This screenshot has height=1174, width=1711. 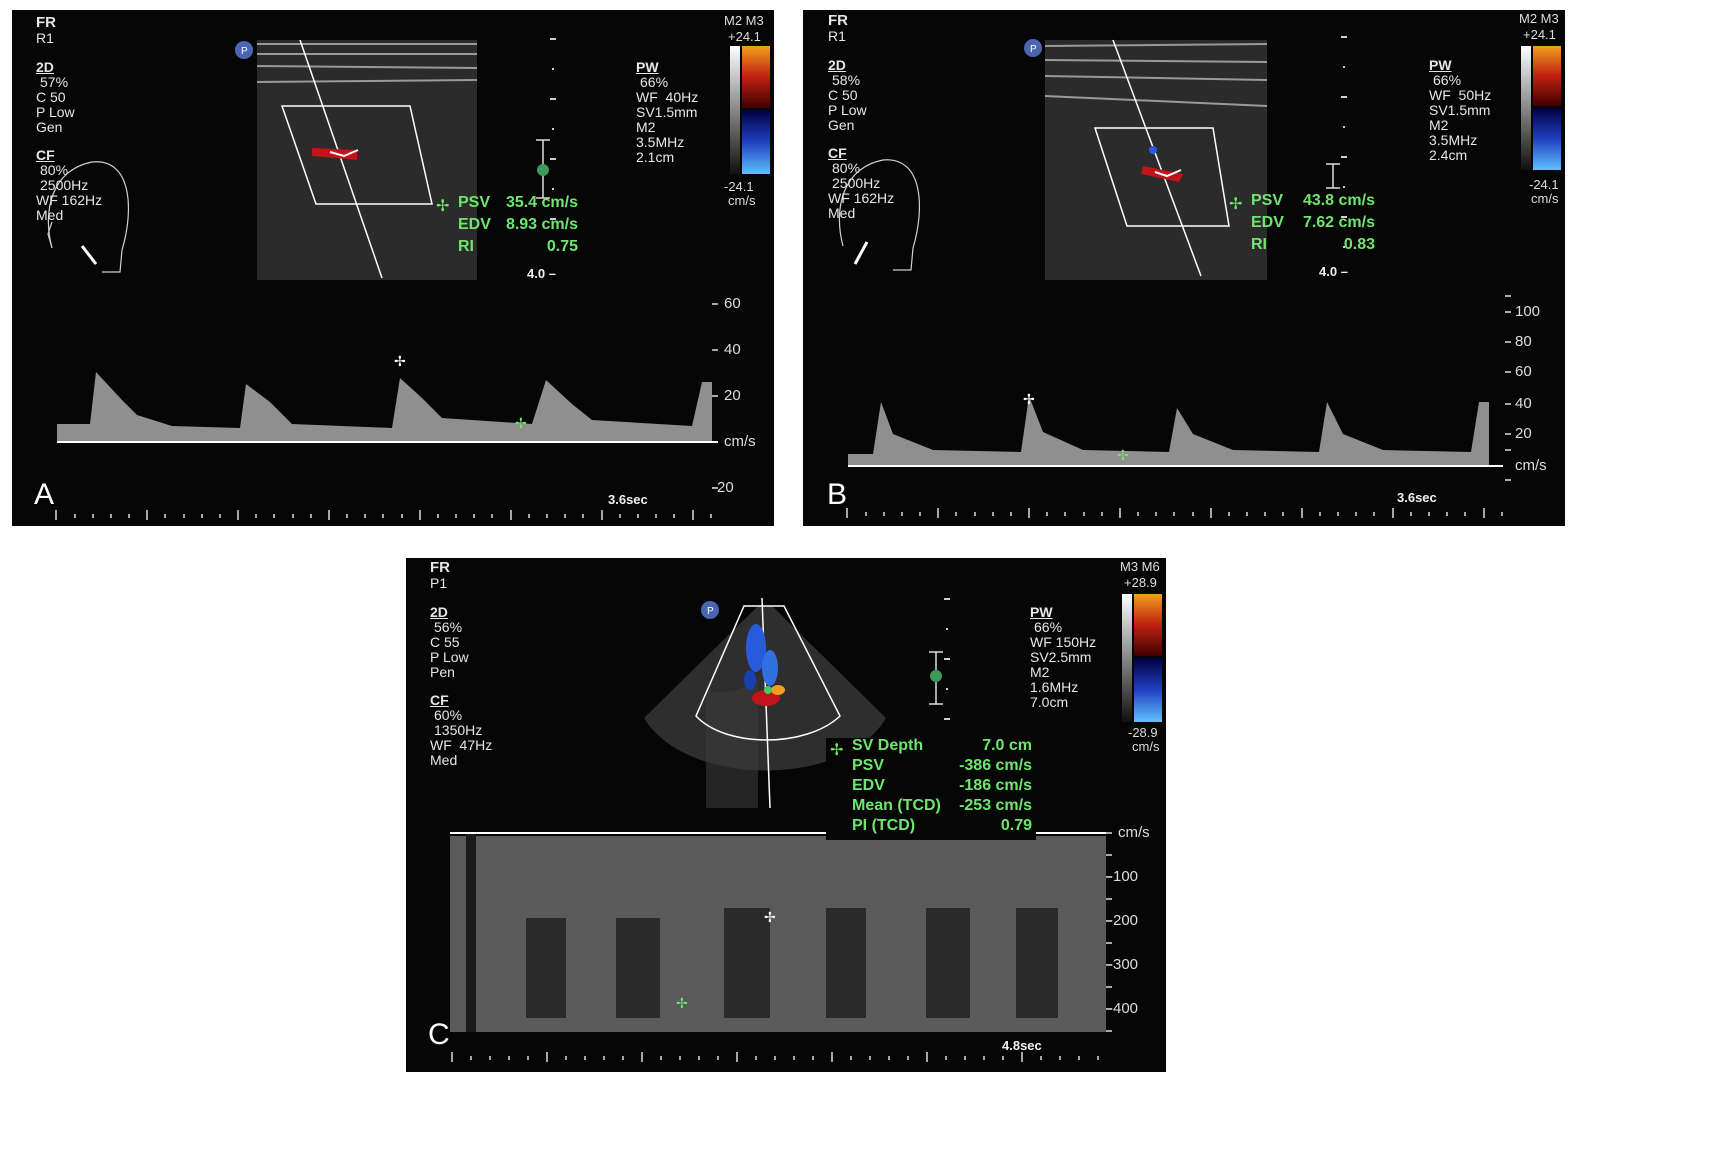 What do you see at coordinates (896, 805) in the screenshot?
I see `measurement-key: Mean (TCD)` at bounding box center [896, 805].